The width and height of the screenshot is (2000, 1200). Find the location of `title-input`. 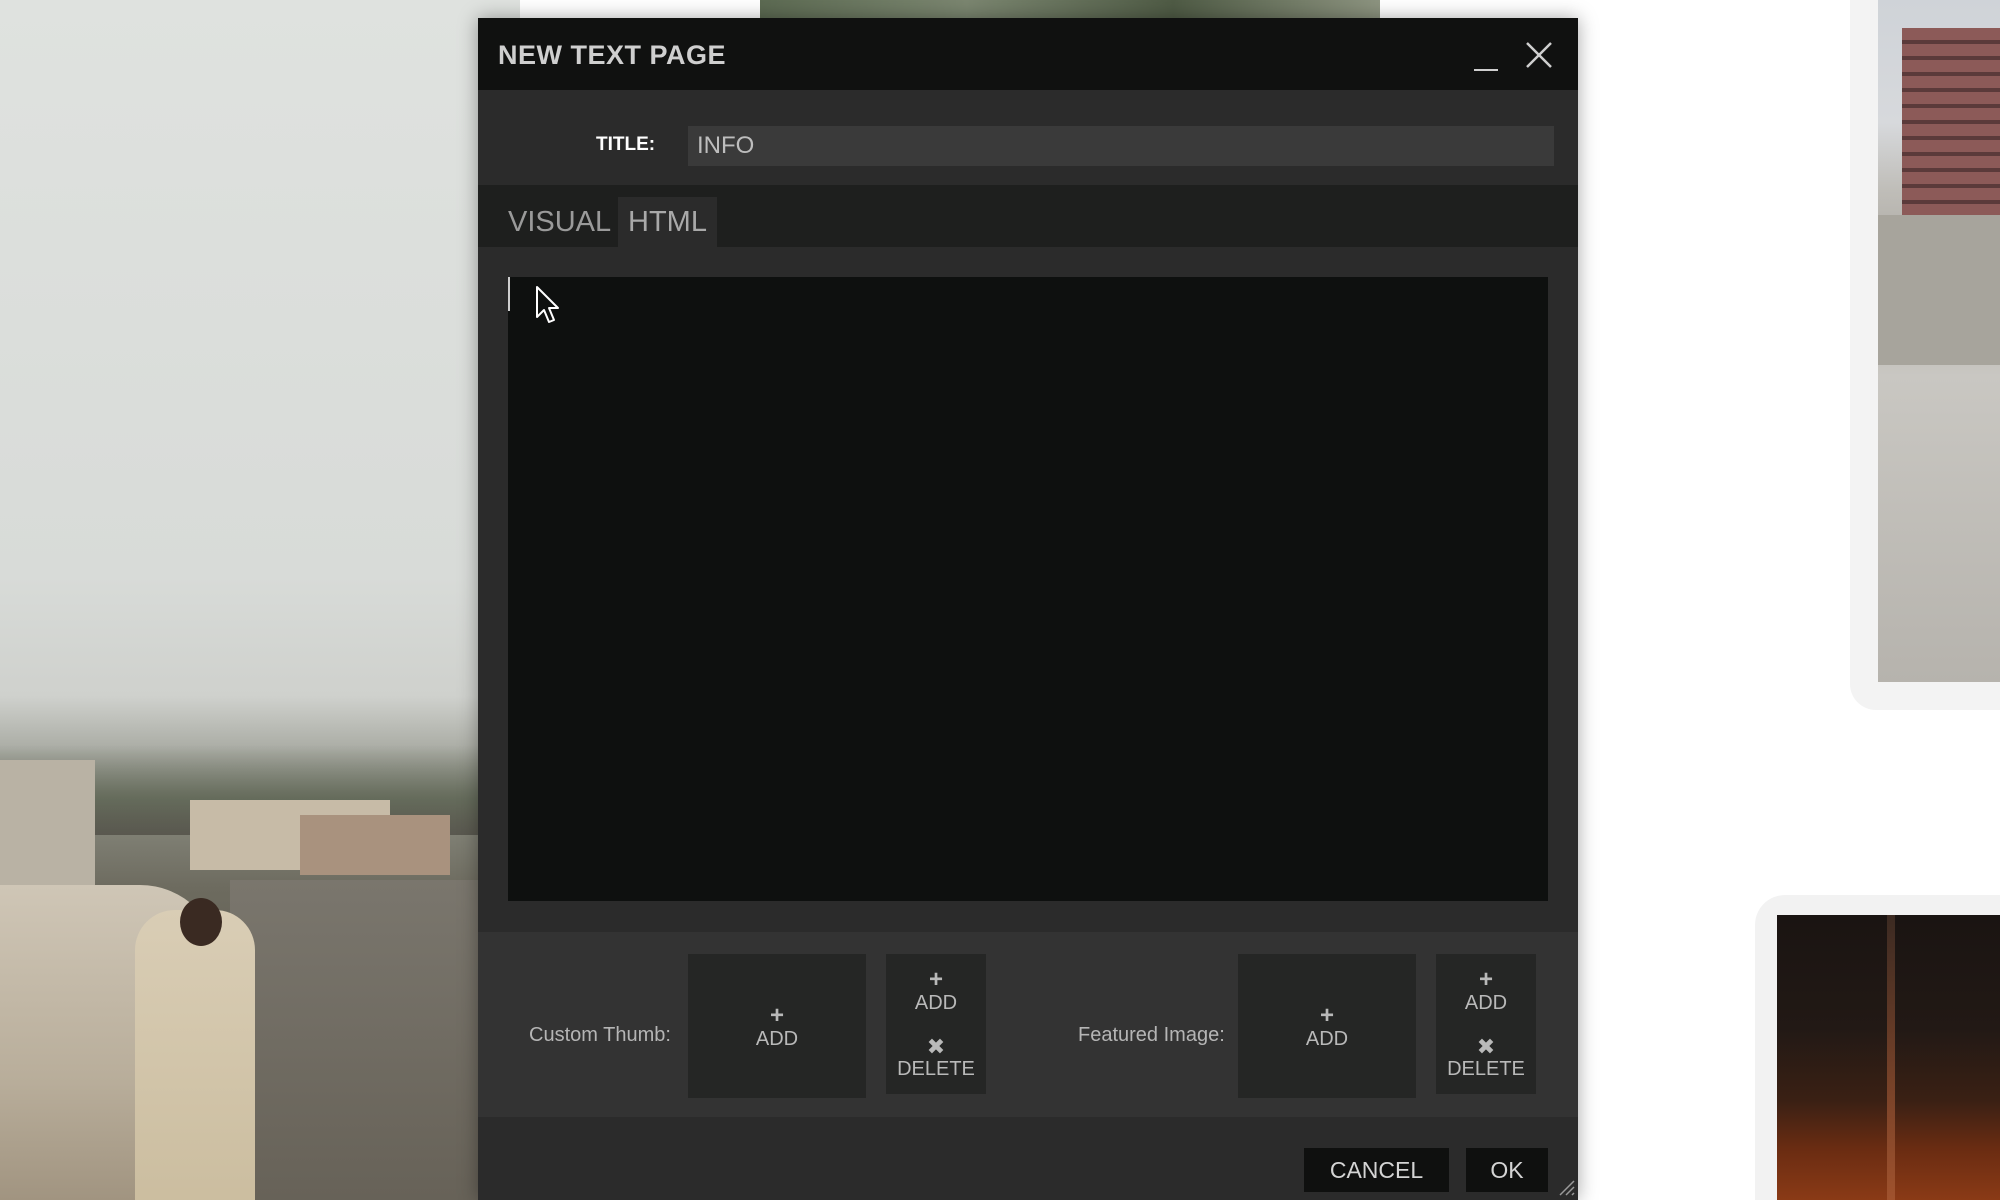

title-input is located at coordinates (1121, 146).